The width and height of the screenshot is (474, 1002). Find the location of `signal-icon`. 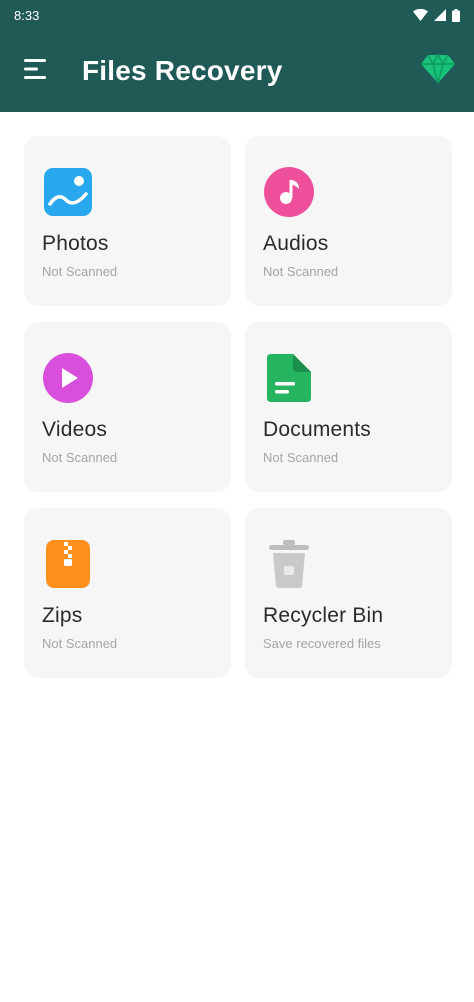

signal-icon is located at coordinates (440, 15).